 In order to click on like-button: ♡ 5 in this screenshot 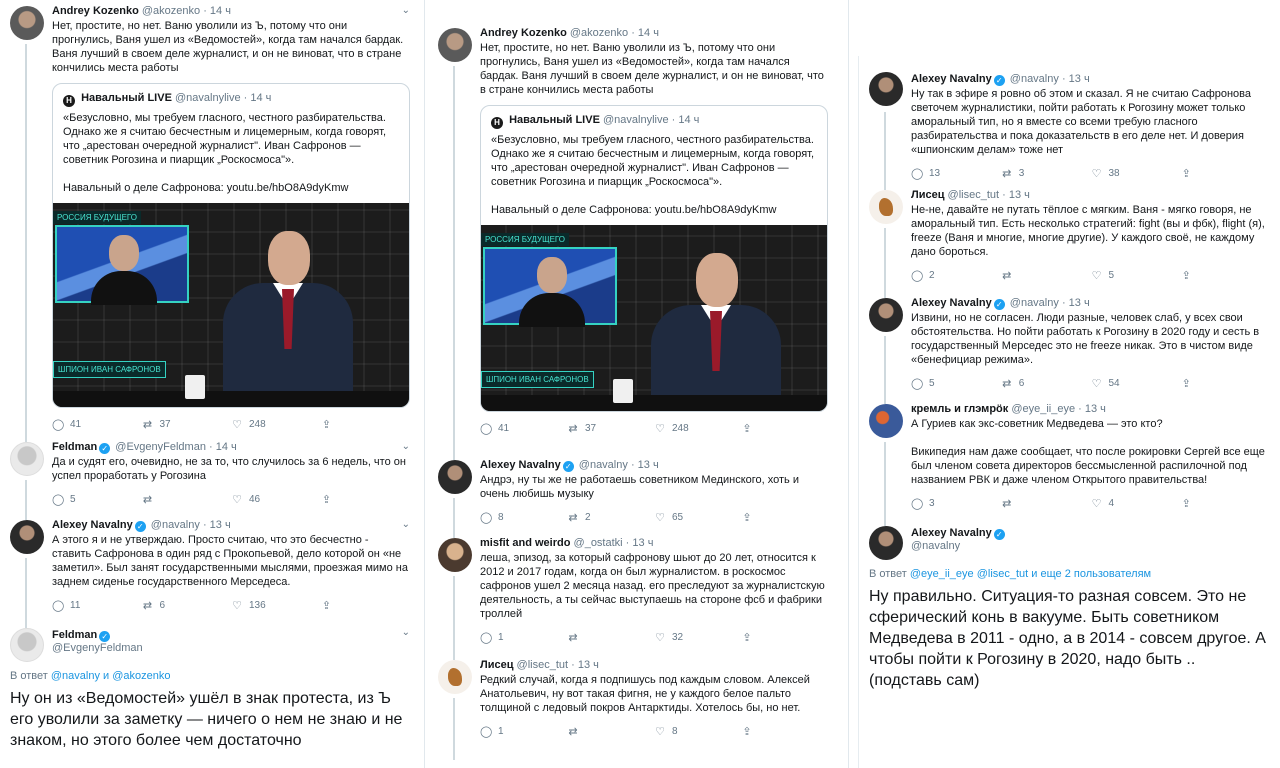, I will do `click(1136, 275)`.